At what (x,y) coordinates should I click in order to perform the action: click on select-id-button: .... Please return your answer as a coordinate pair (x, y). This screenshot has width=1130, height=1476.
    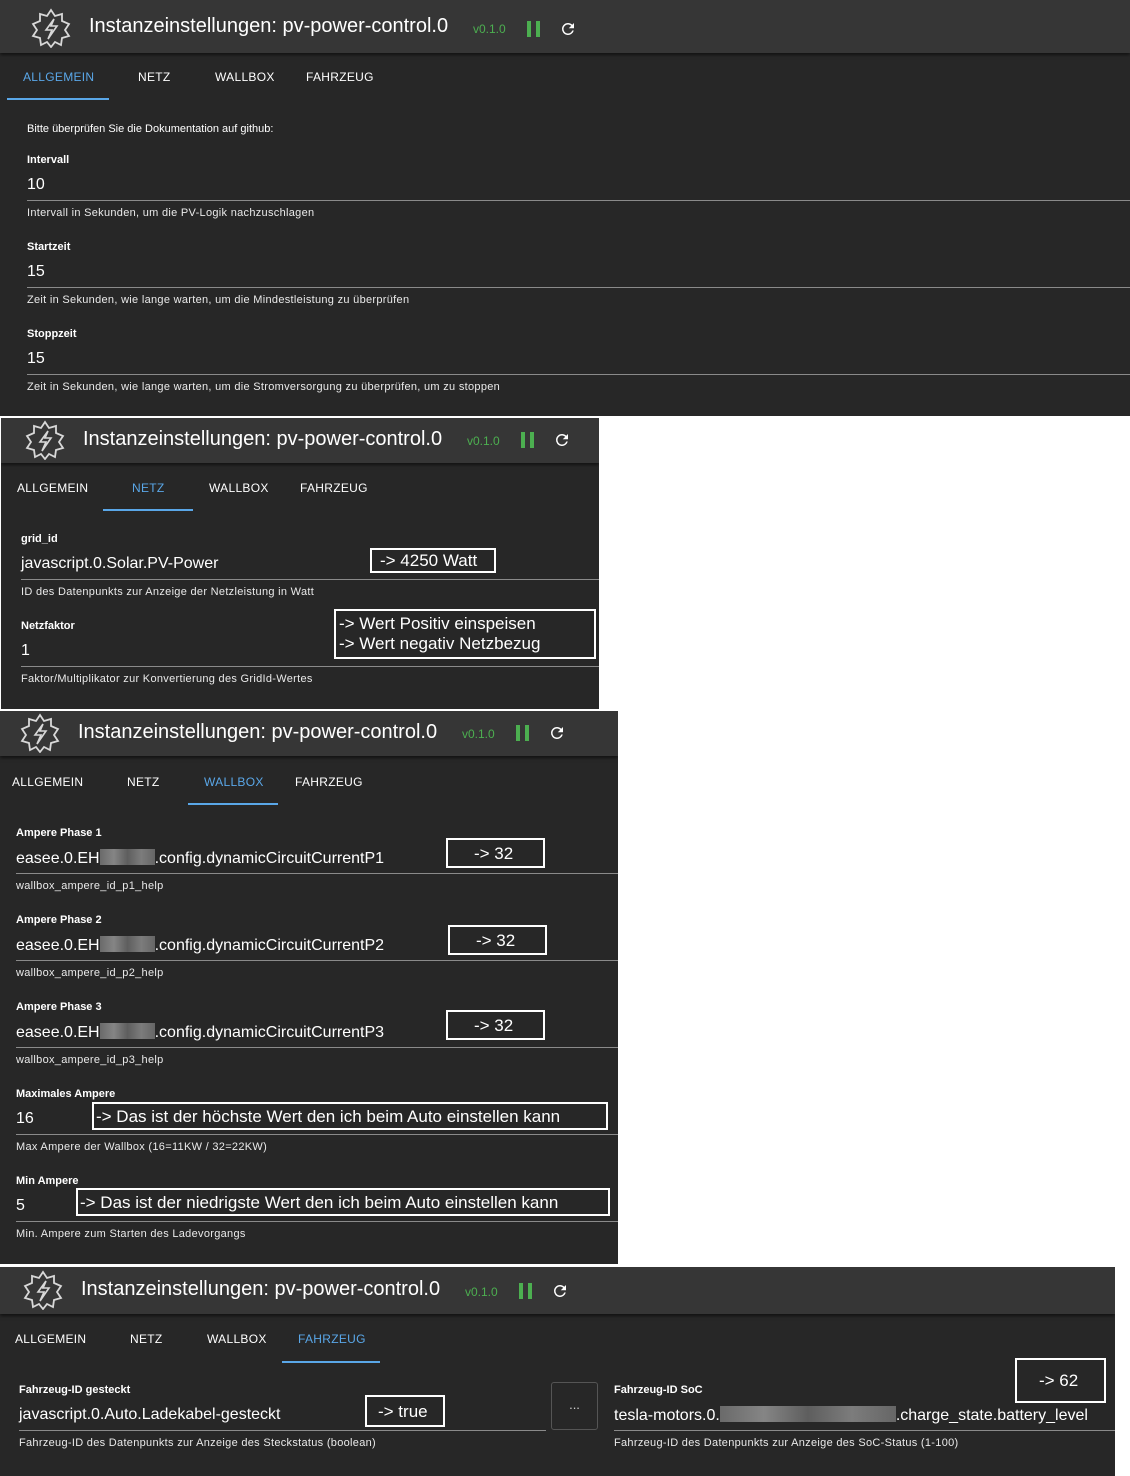
    Looking at the image, I should click on (574, 1406).